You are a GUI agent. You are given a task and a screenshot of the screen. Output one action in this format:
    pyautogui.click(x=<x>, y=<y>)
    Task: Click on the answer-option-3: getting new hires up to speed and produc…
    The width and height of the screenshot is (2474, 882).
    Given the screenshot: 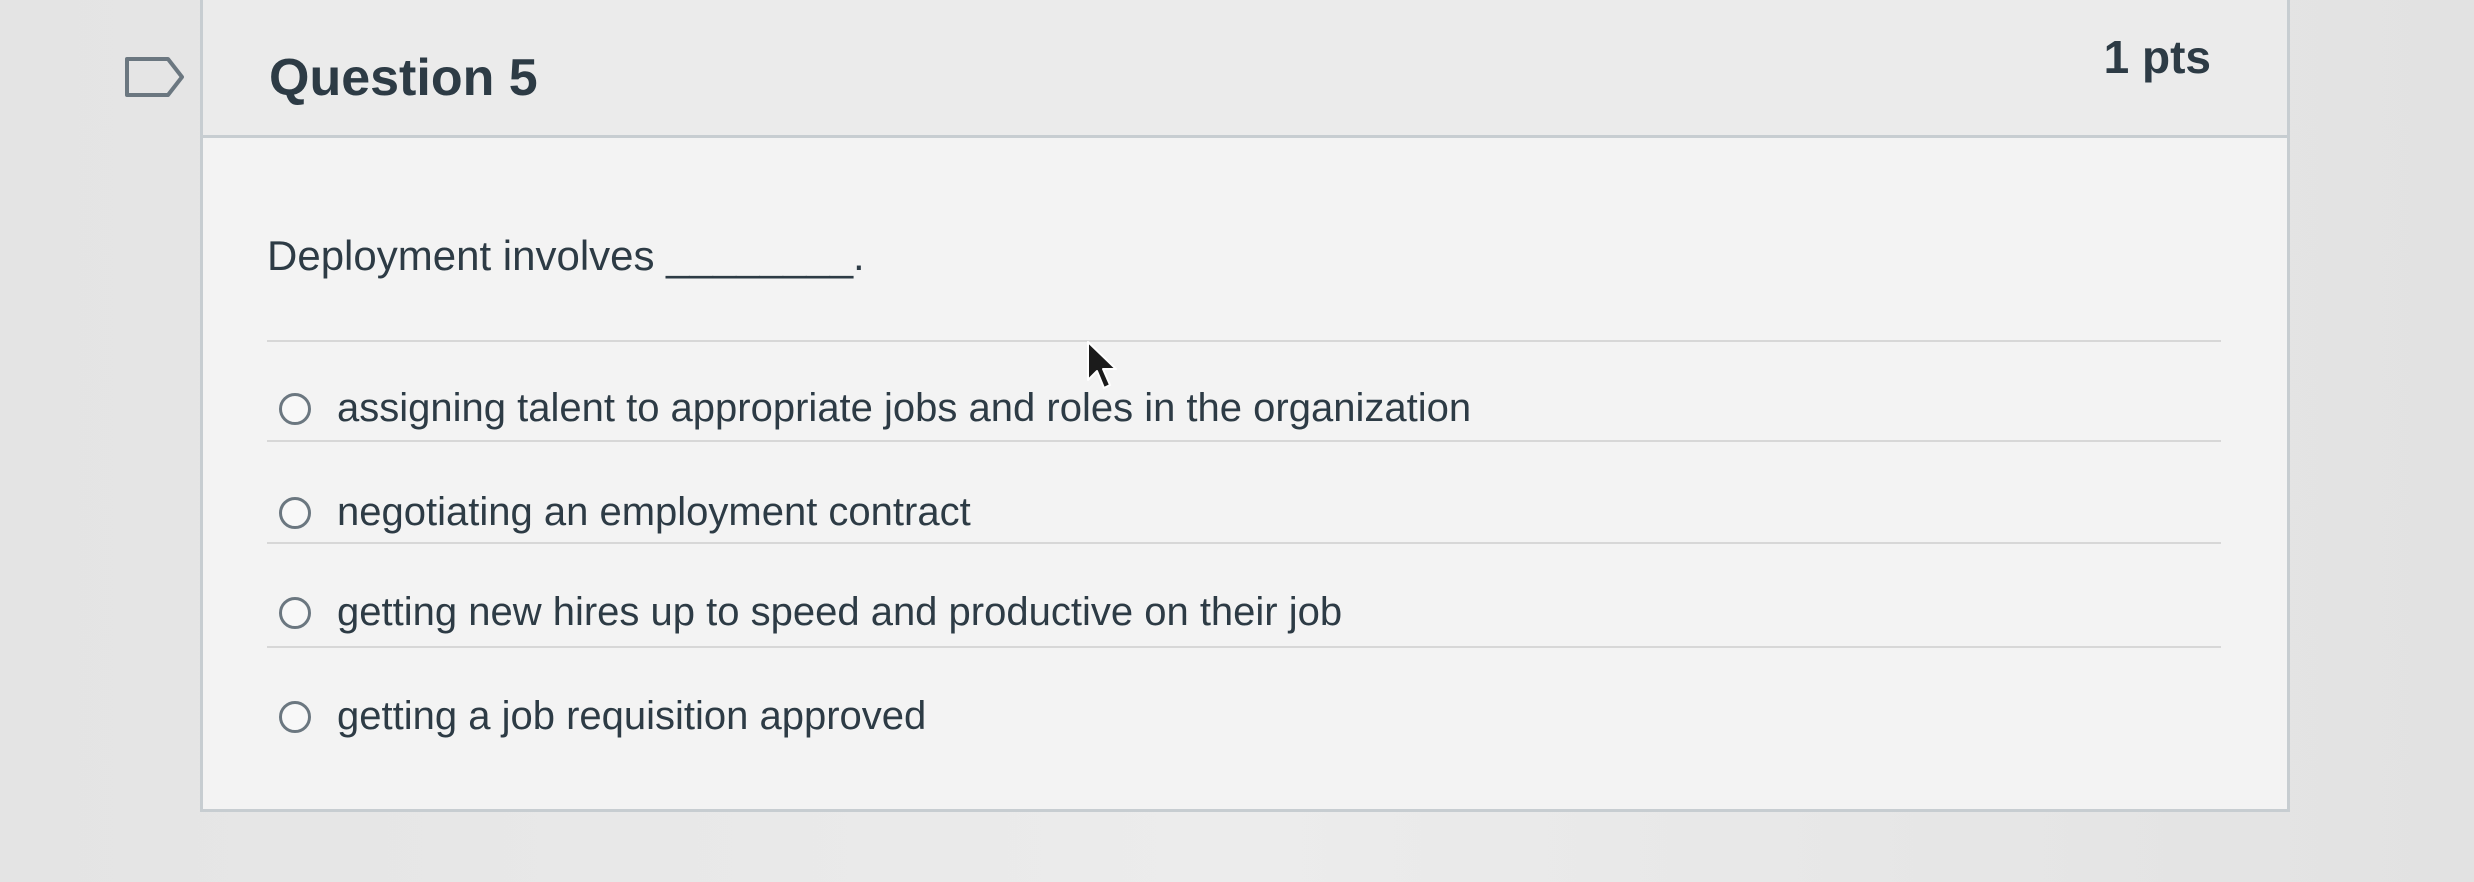 What is the action you would take?
    pyautogui.click(x=810, y=612)
    